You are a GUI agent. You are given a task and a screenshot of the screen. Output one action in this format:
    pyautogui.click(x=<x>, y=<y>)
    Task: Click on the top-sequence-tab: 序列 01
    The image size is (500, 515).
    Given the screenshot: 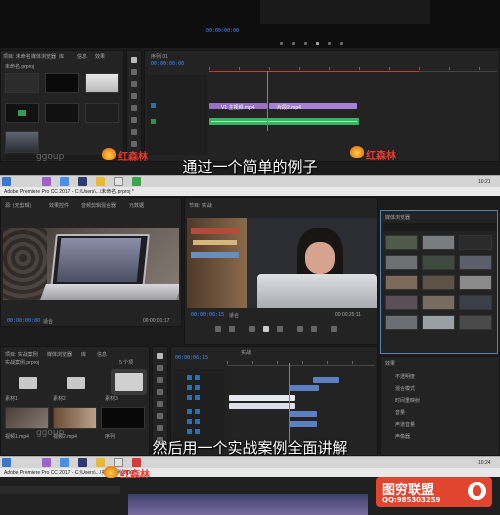 What is the action you would take?
    pyautogui.click(x=159, y=56)
    